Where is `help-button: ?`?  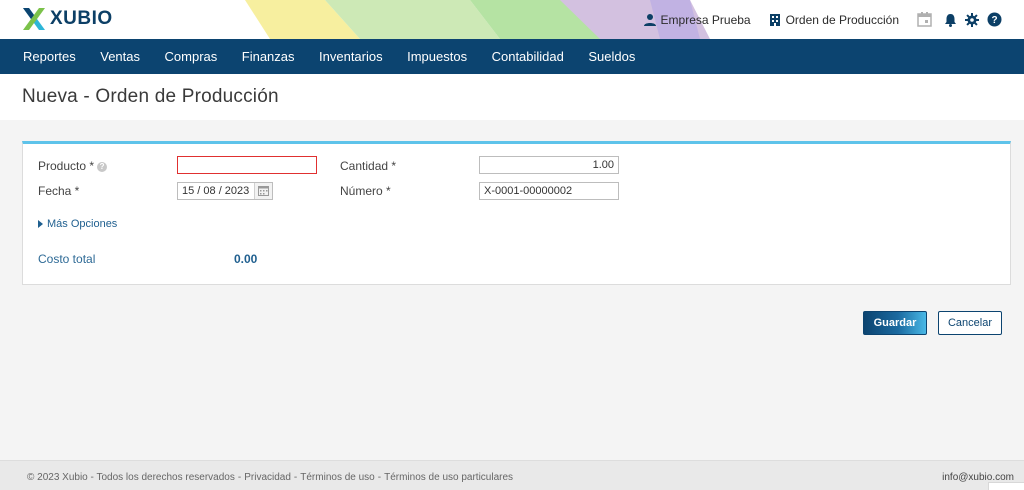
help-button: ? is located at coordinates (994, 20).